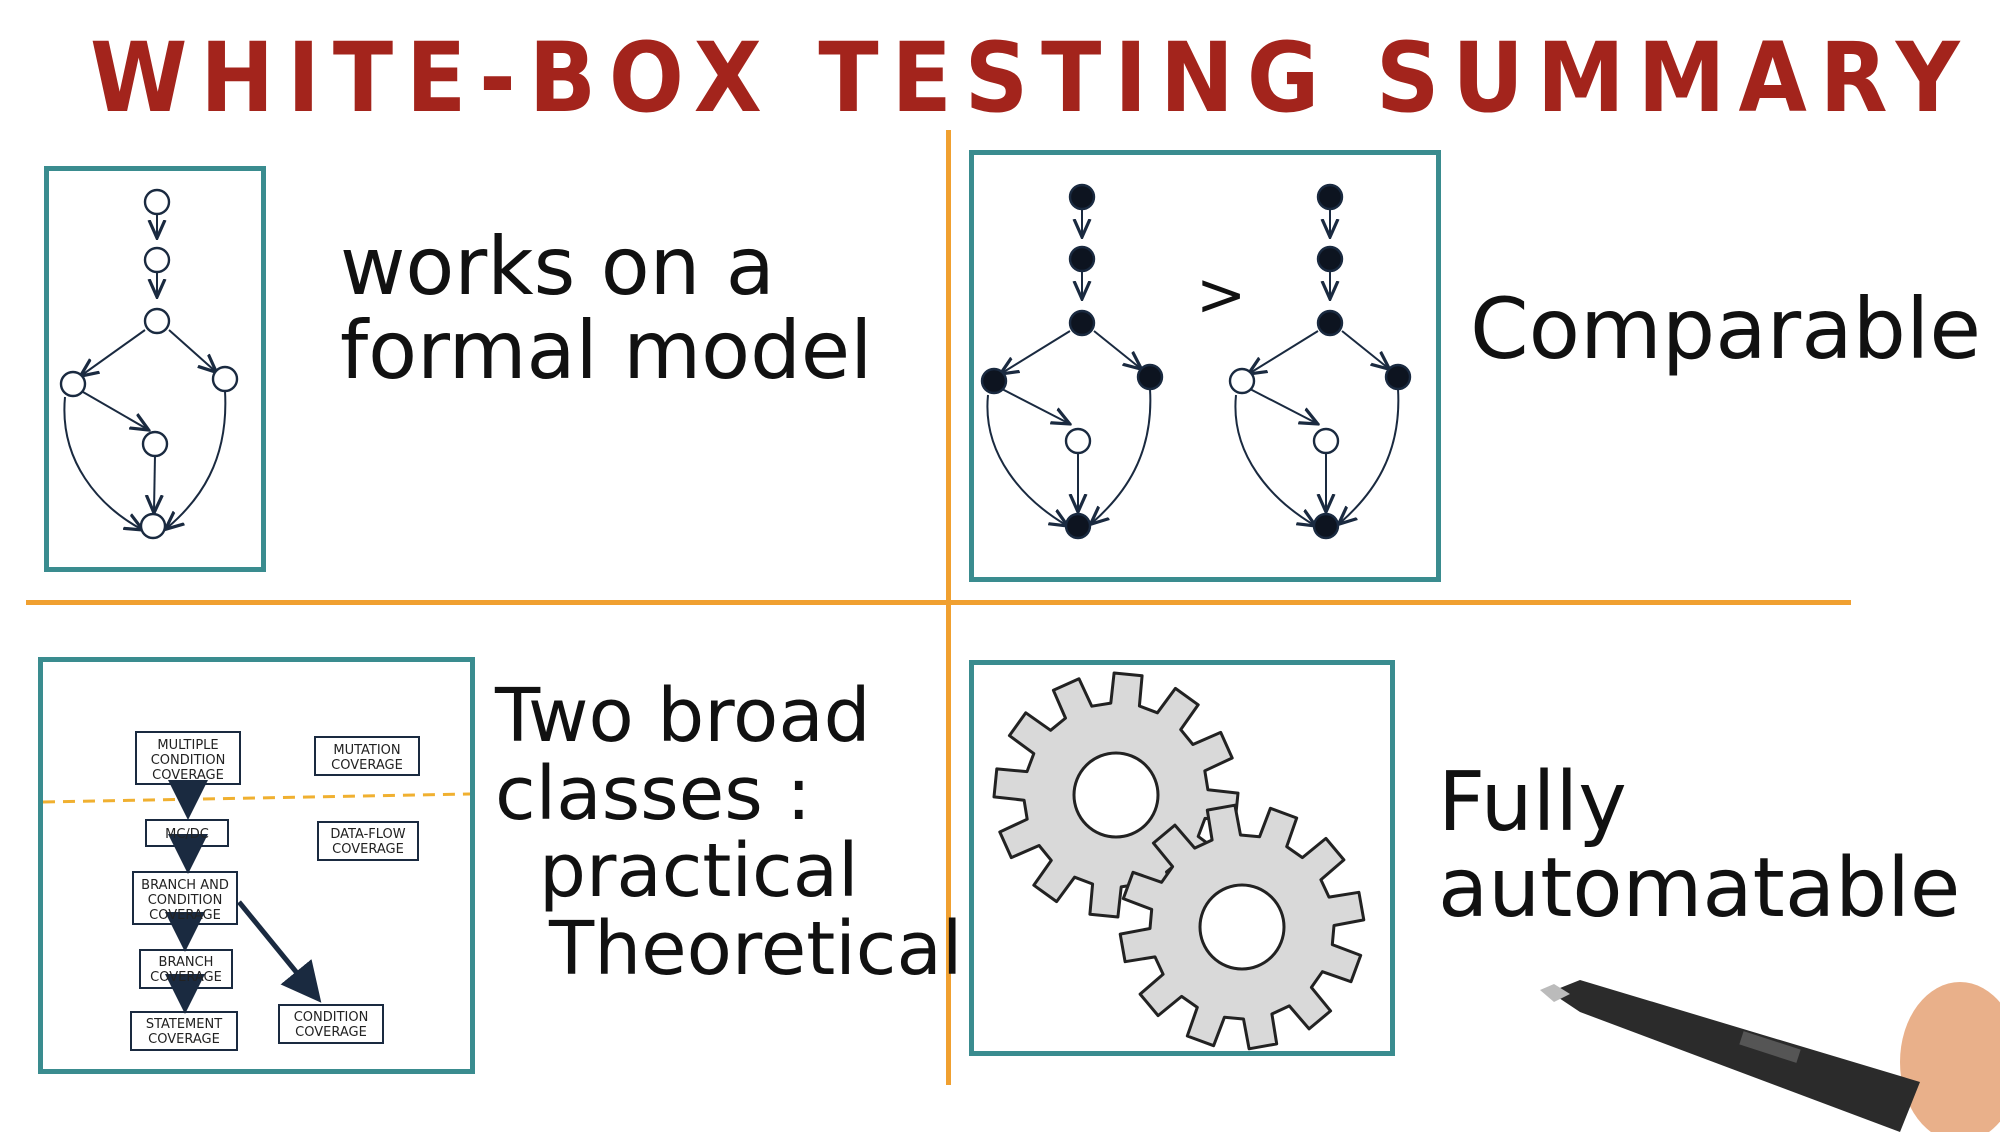 The height and width of the screenshot is (1132, 2006). What do you see at coordinates (1031, 78) in the screenshot?
I see `page-title: WHITE-BOX TESTING SUMMARY` at bounding box center [1031, 78].